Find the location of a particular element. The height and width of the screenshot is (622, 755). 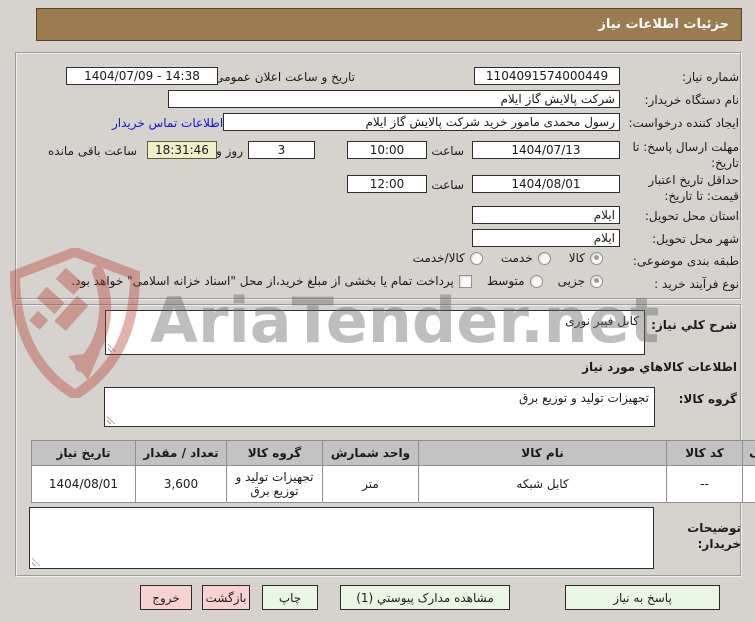

remaining-time-countdown: 18:31:46 is located at coordinates (182, 150).